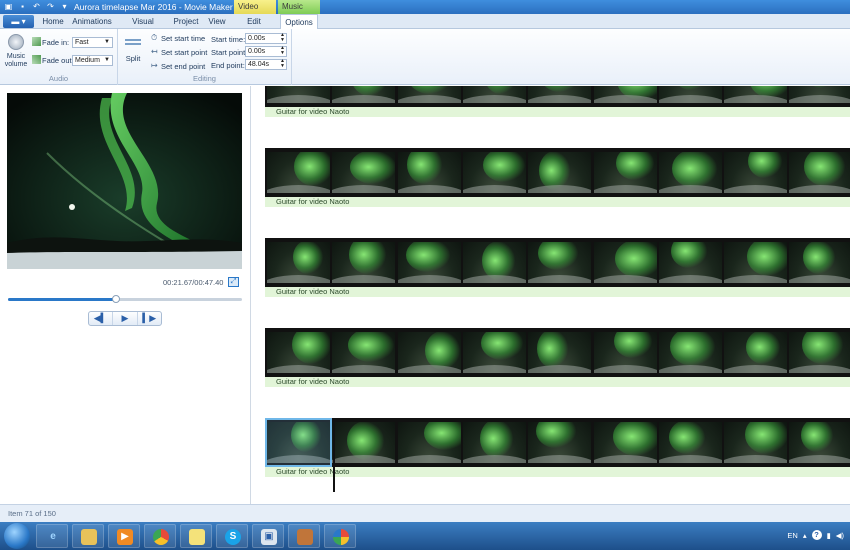 Image resolution: width=850 pixels, height=550 pixels. What do you see at coordinates (266, 51) in the screenshot?
I see `start-point-input: 0.00s ▲ ▼` at bounding box center [266, 51].